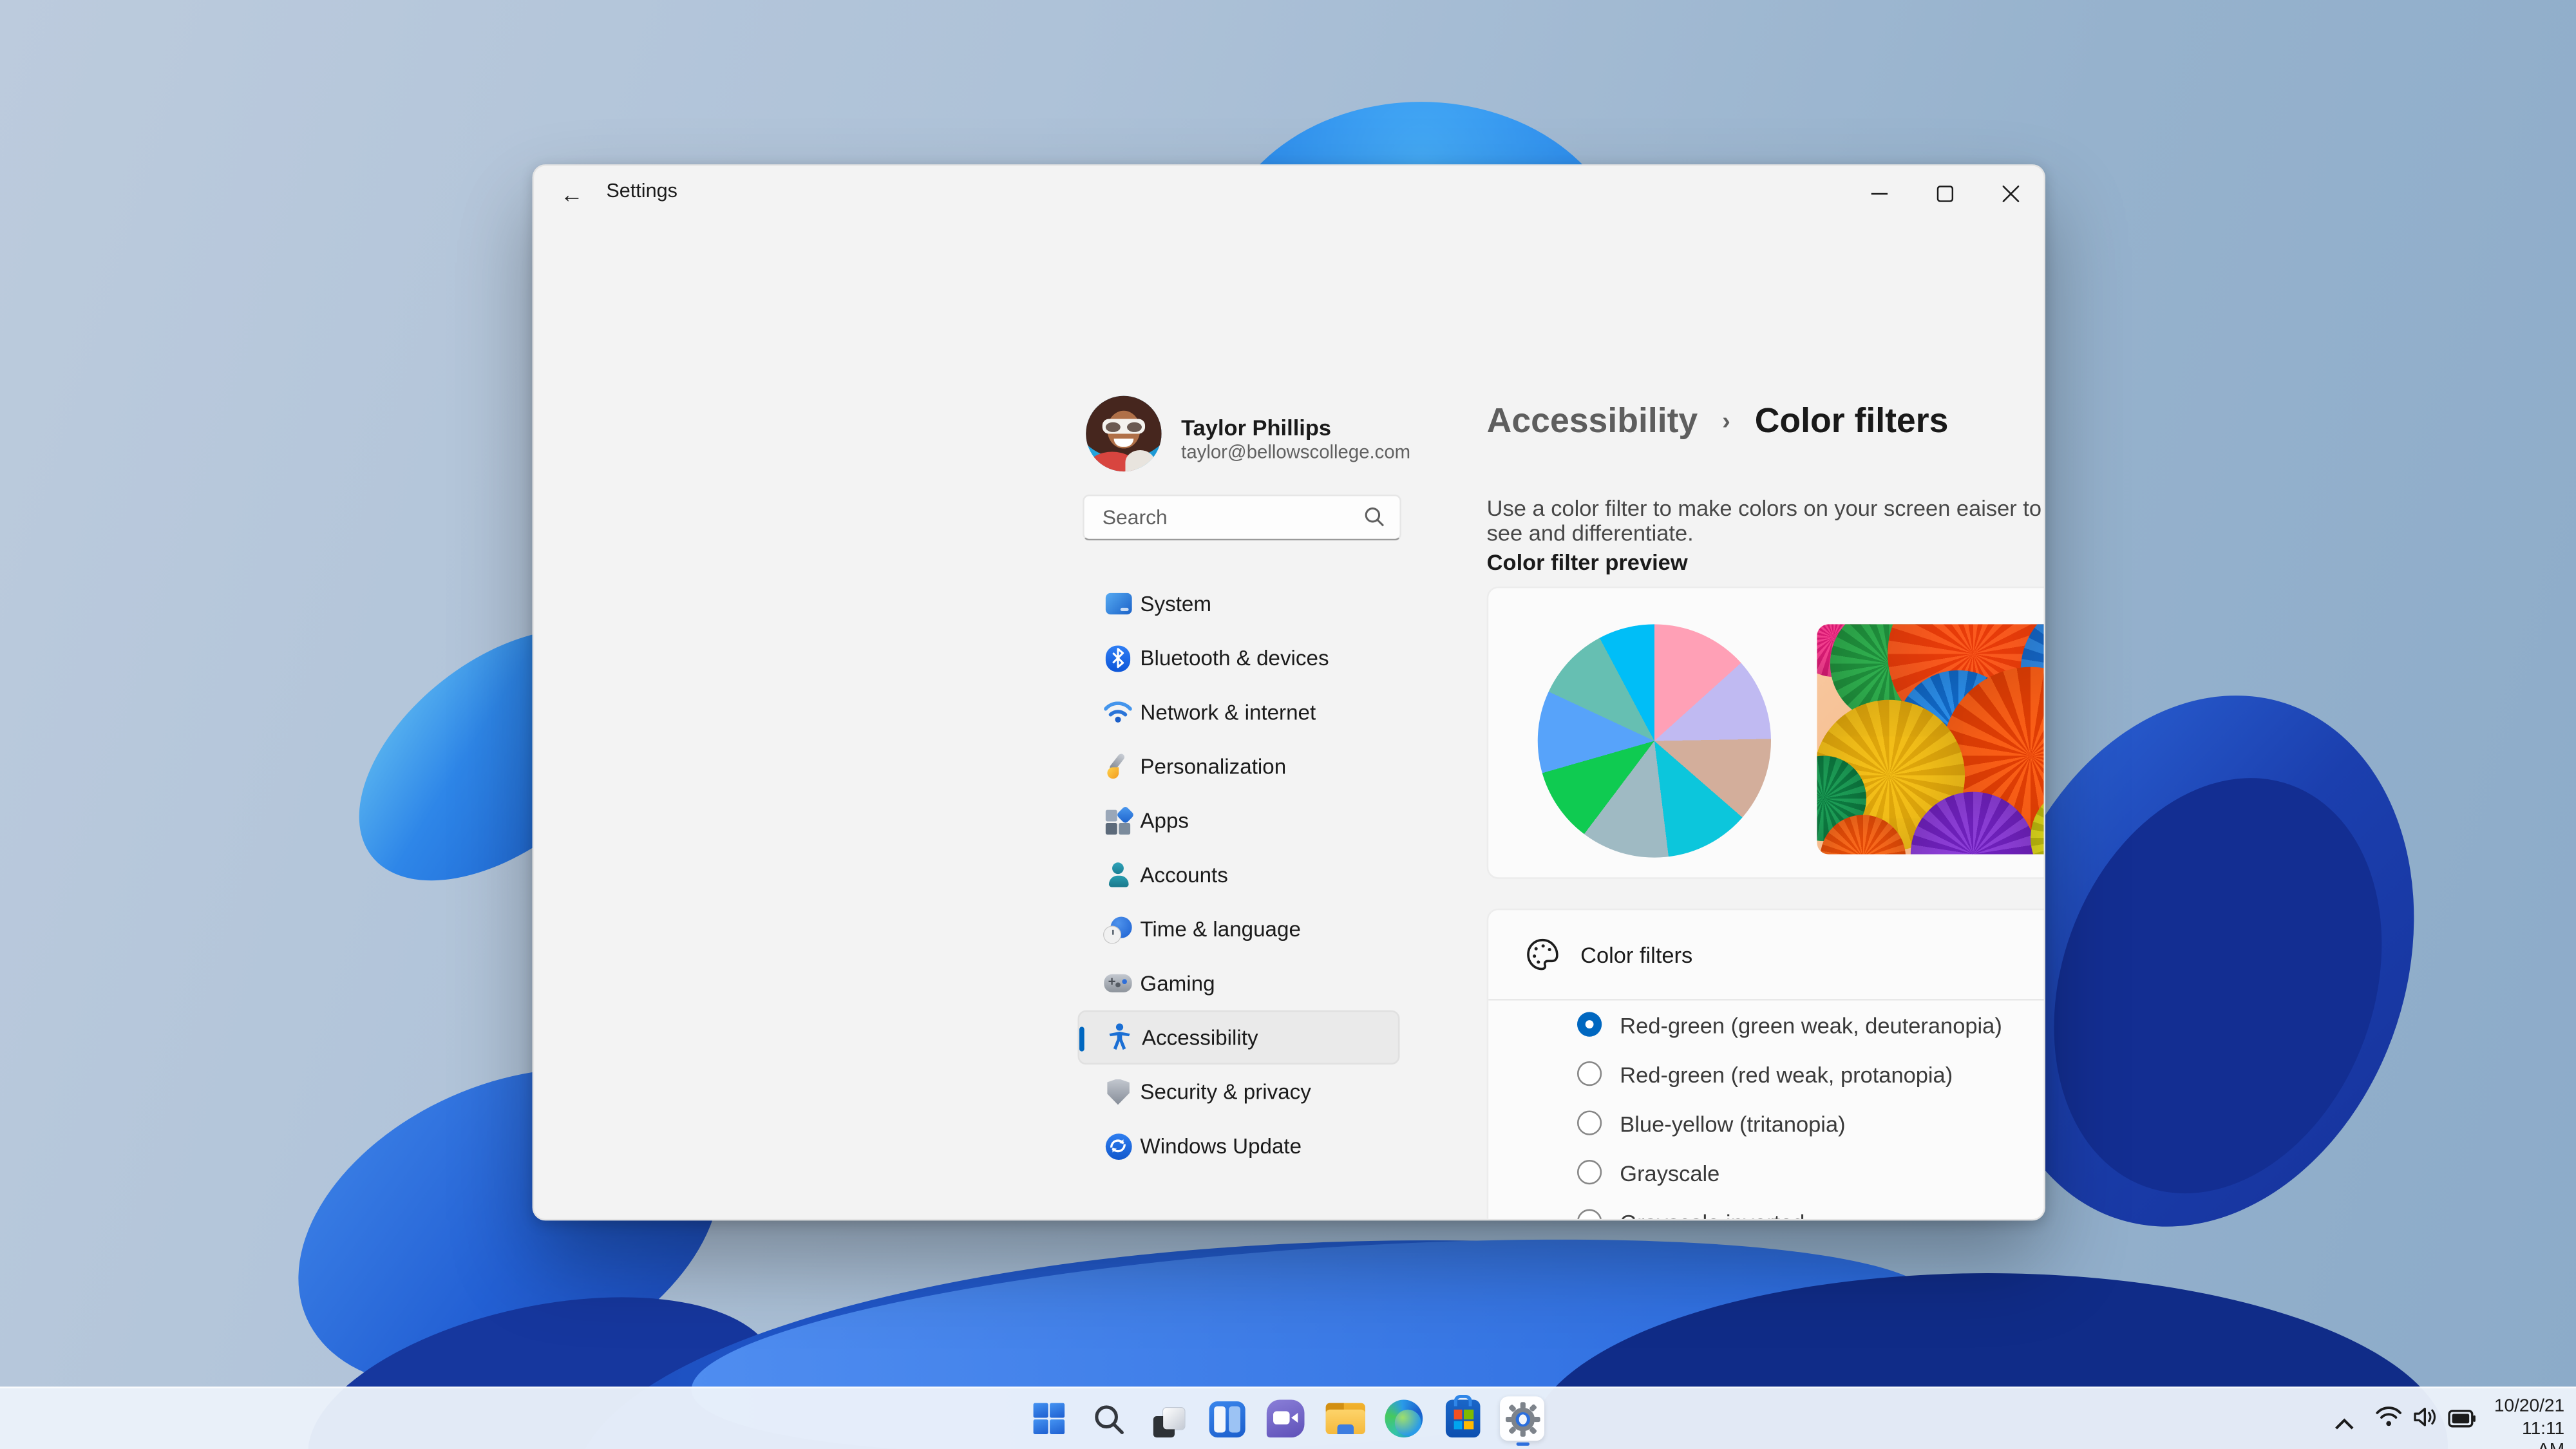 Image resolution: width=2576 pixels, height=1449 pixels. I want to click on sidebar-item-accessibility: Accessibility, so click(1238, 1037).